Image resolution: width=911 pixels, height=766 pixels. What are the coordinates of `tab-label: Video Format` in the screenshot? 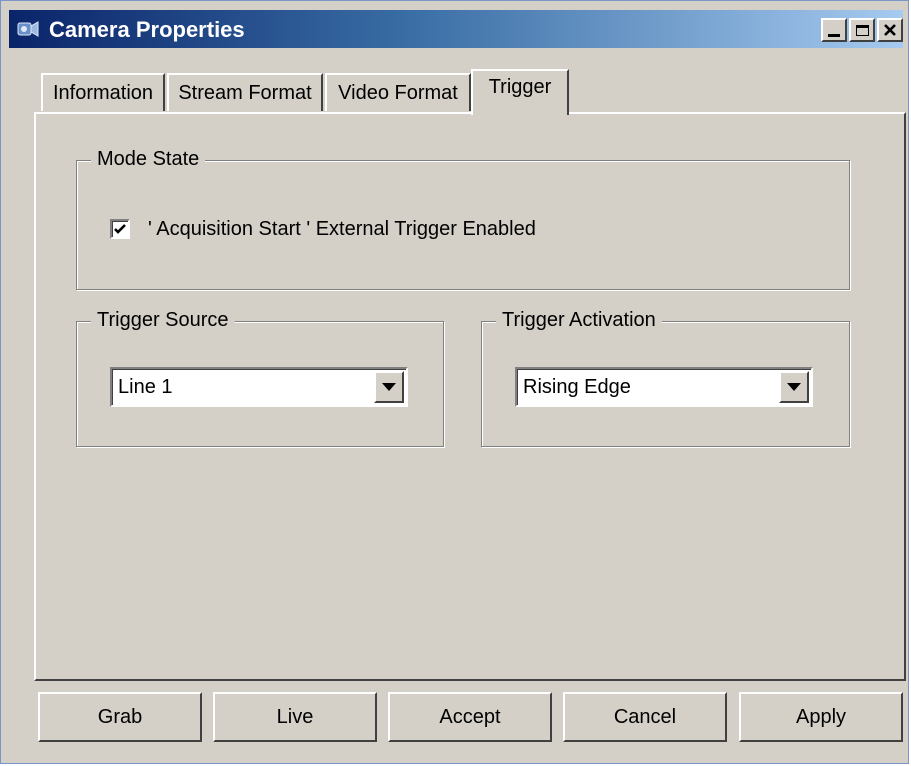 It's located at (398, 92).